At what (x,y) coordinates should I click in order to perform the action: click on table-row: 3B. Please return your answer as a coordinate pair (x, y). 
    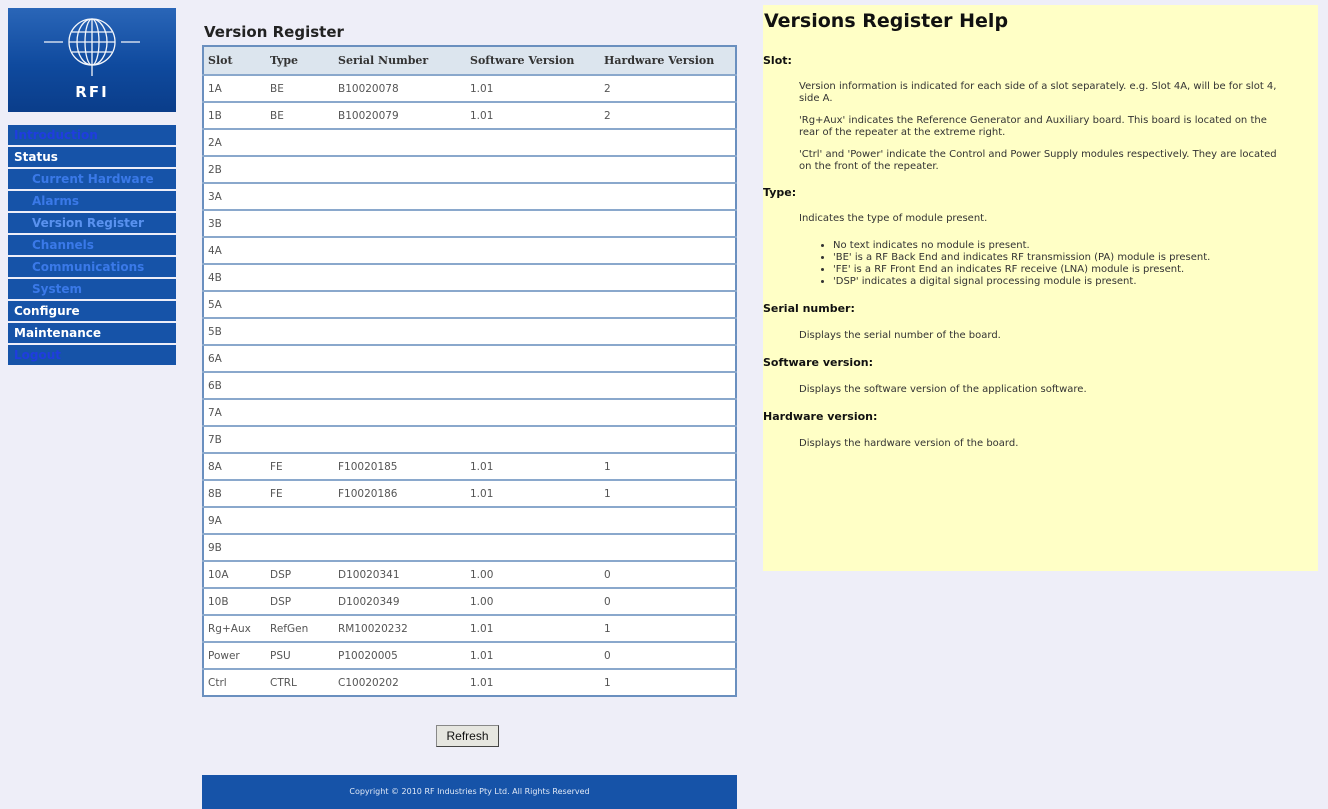
    Looking at the image, I should click on (469, 223).